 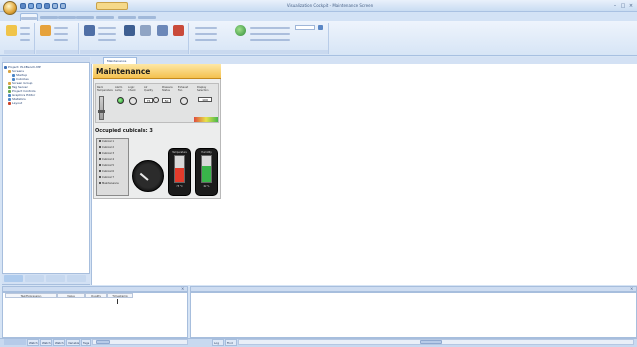 I want to click on line-button, so click(x=107, y=34).